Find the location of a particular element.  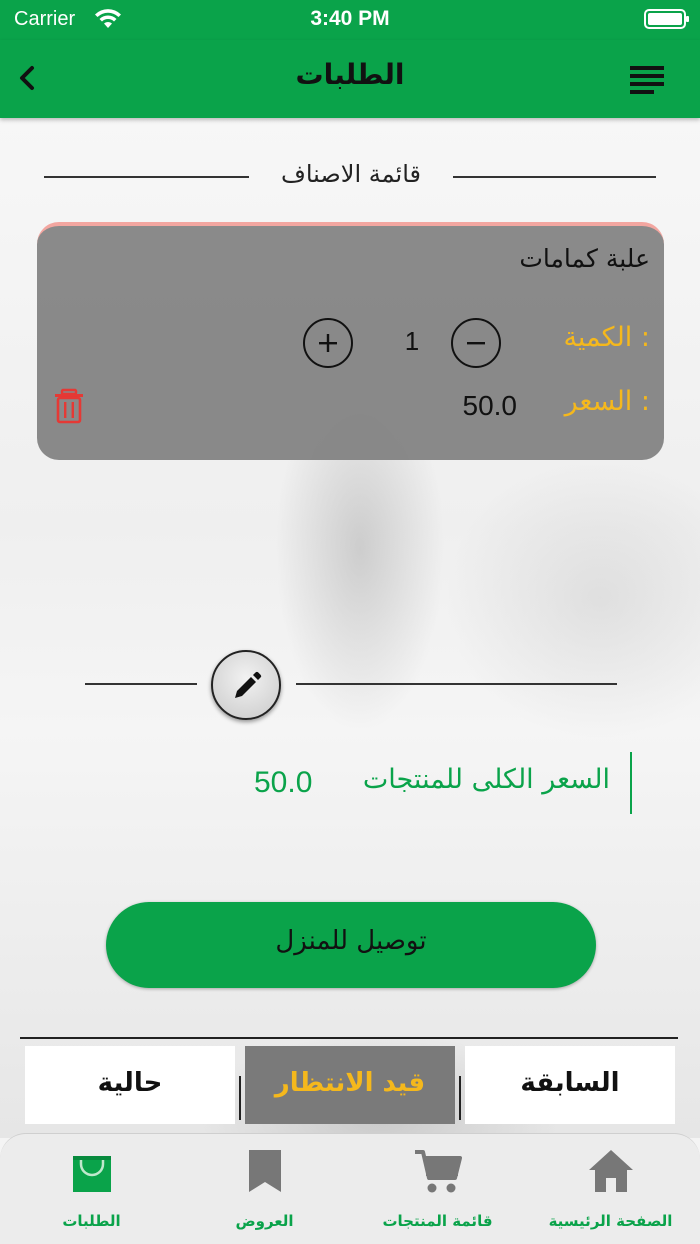

page-title: الطلبات is located at coordinates (350, 74).